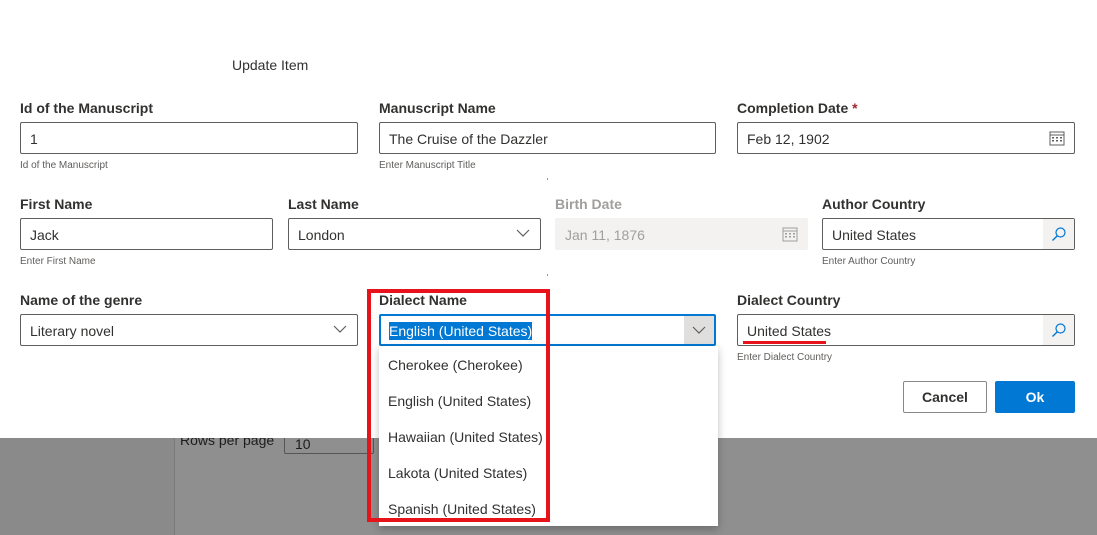  Describe the element at coordinates (945, 397) in the screenshot. I see `cancel-button: Cancel` at that location.